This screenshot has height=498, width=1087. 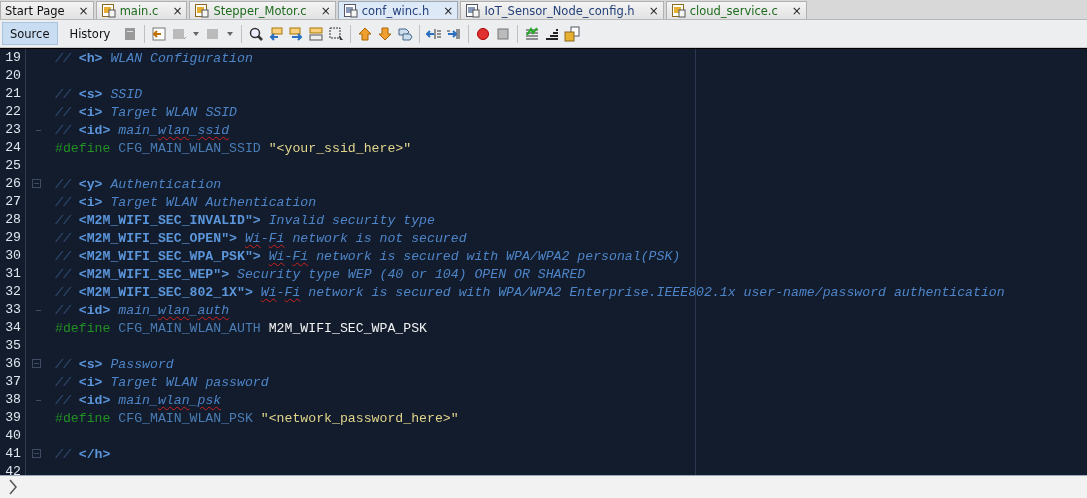 I want to click on line-number: 36, so click(x=13, y=364).